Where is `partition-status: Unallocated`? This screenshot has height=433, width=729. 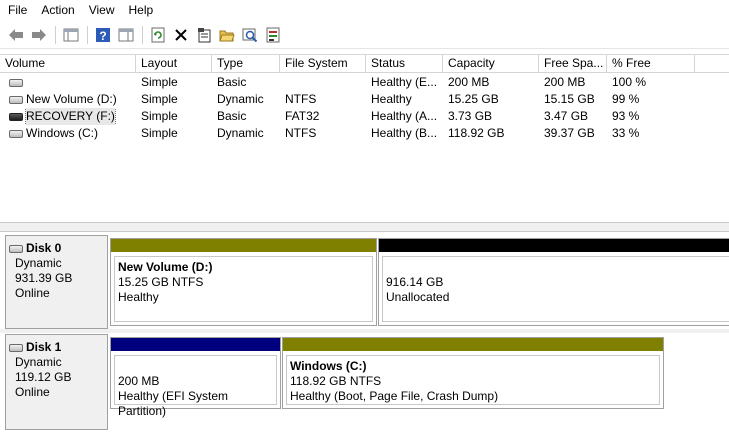 partition-status: Unallocated is located at coordinates (418, 297).